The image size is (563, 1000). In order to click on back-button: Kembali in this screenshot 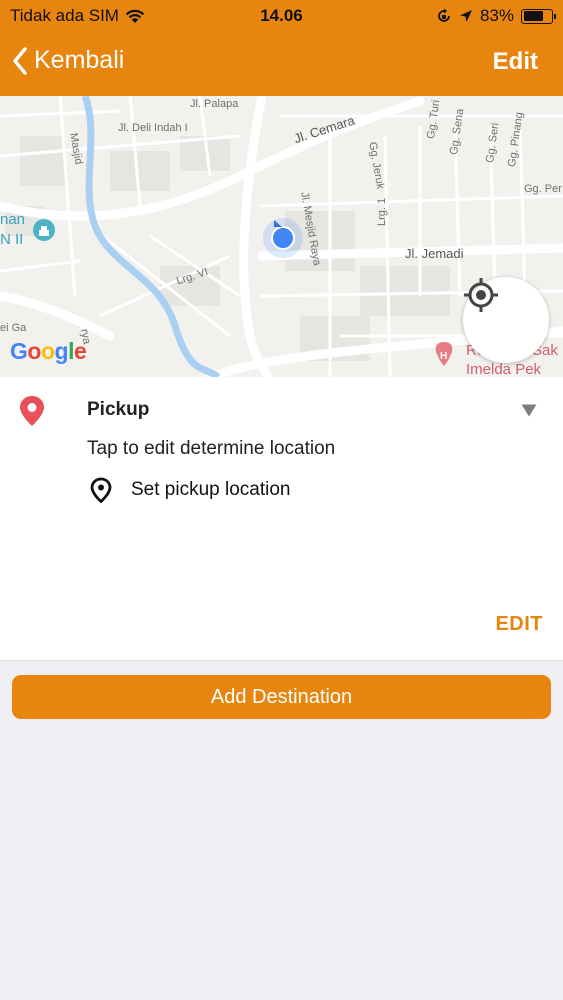, I will do `click(68, 60)`.